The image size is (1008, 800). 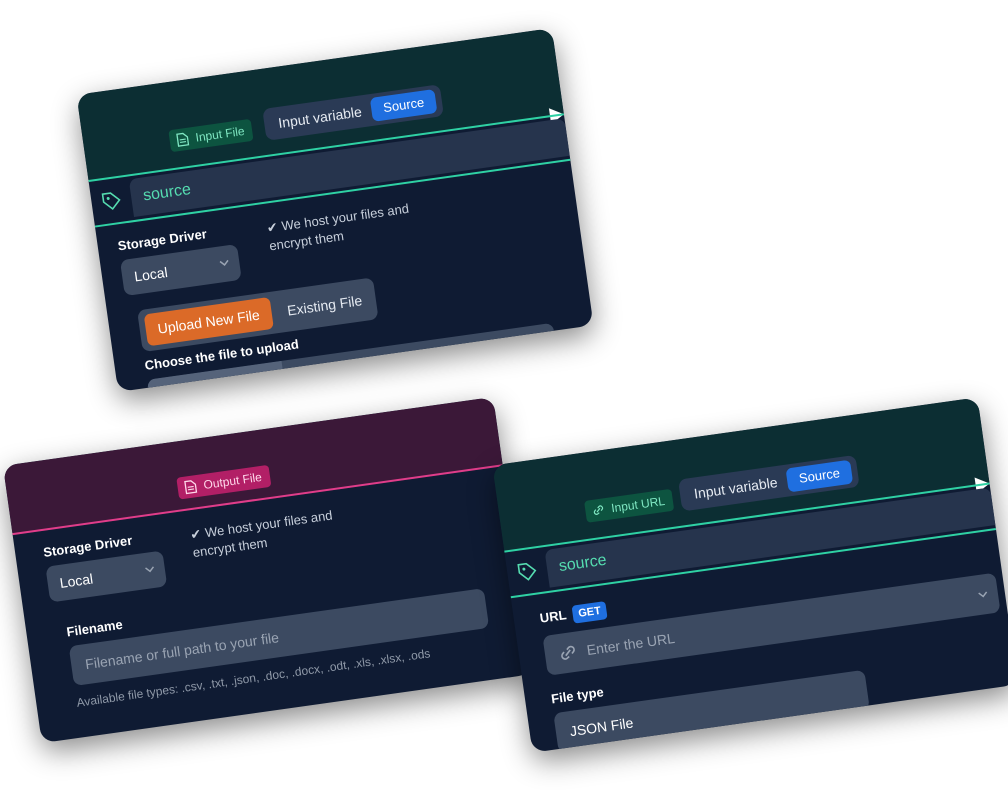 I want to click on output-file-badge: Output File, so click(x=224, y=482).